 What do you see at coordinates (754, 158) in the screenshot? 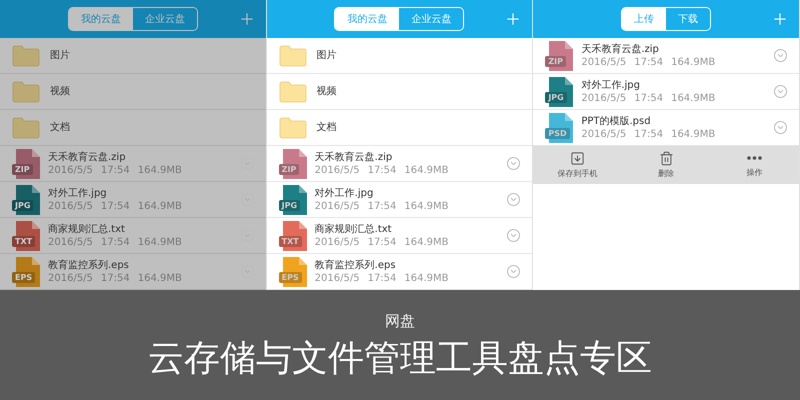
I see `more-icon` at bounding box center [754, 158].